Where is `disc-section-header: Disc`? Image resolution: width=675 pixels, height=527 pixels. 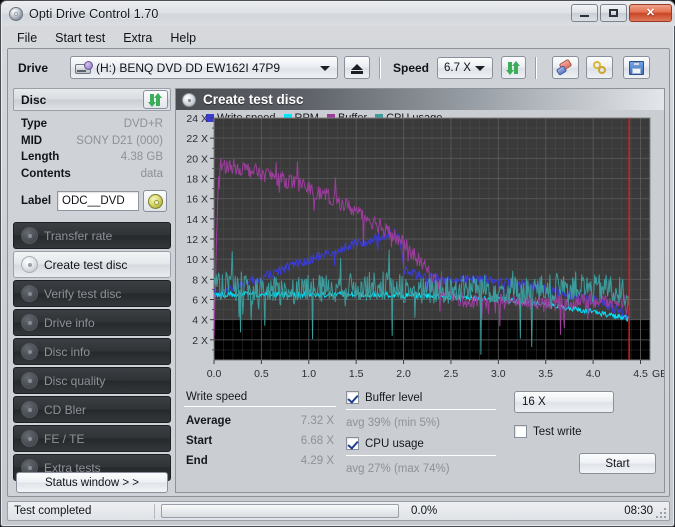 disc-section-header: Disc is located at coordinates (92, 99).